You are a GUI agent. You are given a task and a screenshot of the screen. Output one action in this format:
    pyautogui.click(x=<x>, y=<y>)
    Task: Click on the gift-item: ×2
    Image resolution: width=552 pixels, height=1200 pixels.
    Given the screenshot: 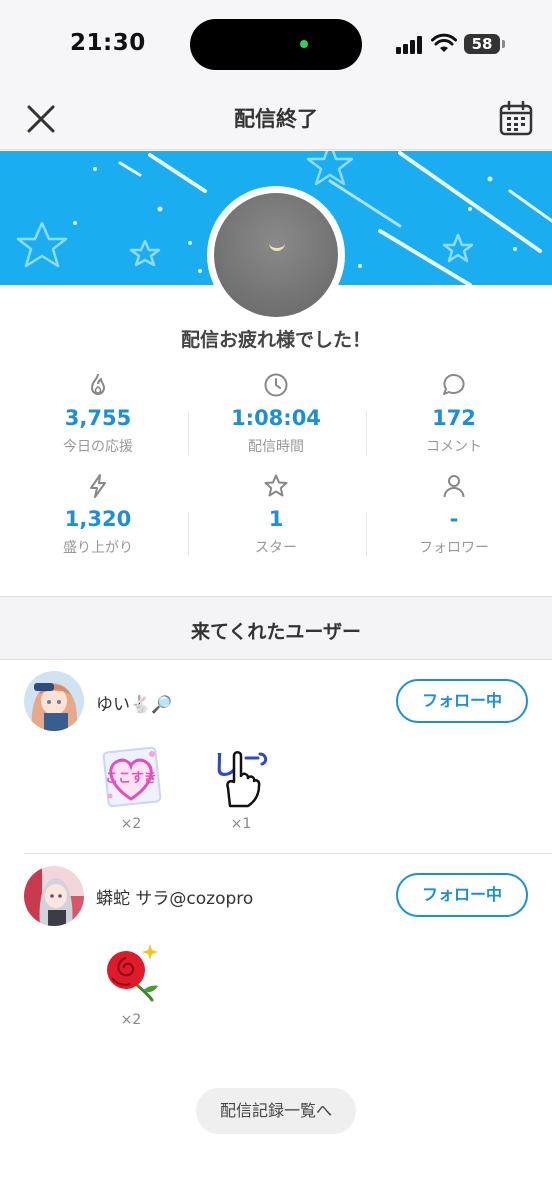 What is the action you would take?
    pyautogui.click(x=131, y=984)
    